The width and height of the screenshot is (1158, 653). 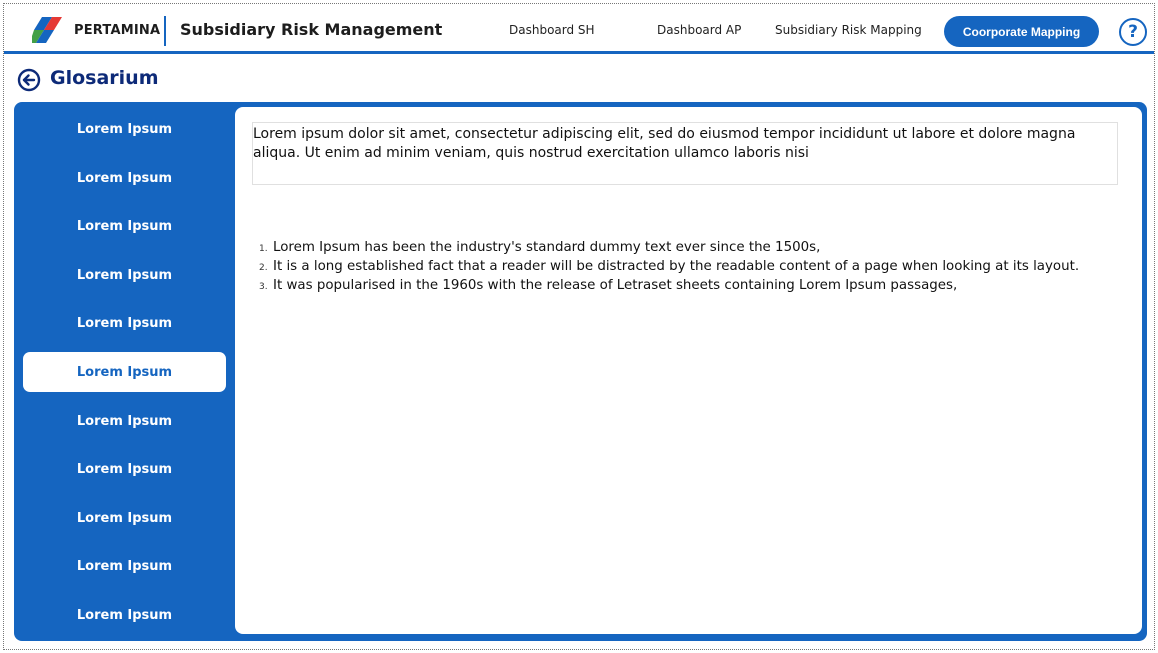 What do you see at coordinates (263, 287) in the screenshot?
I see `list-number: 3.` at bounding box center [263, 287].